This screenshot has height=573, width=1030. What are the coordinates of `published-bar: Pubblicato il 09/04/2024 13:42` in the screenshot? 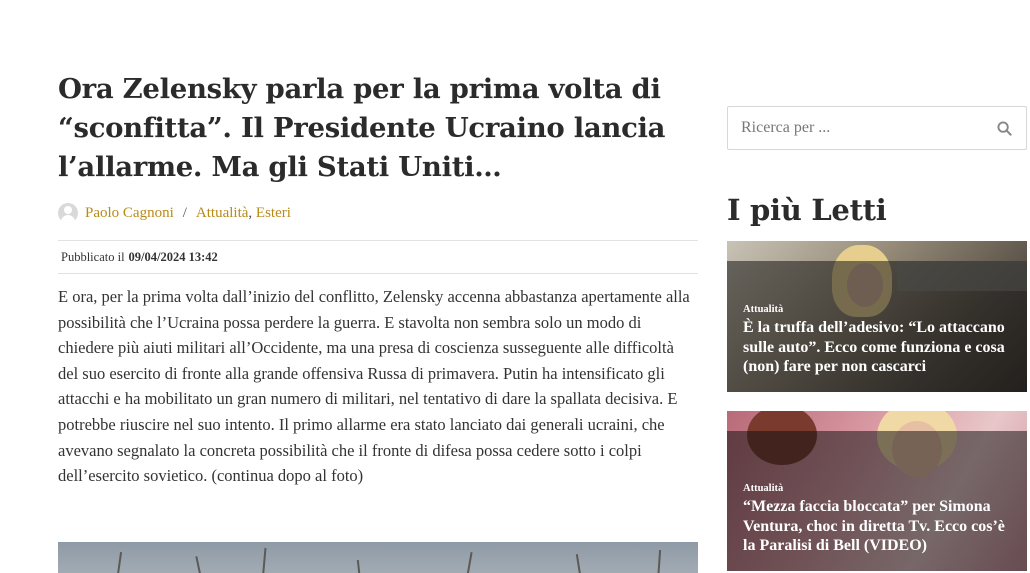 It's located at (378, 257).